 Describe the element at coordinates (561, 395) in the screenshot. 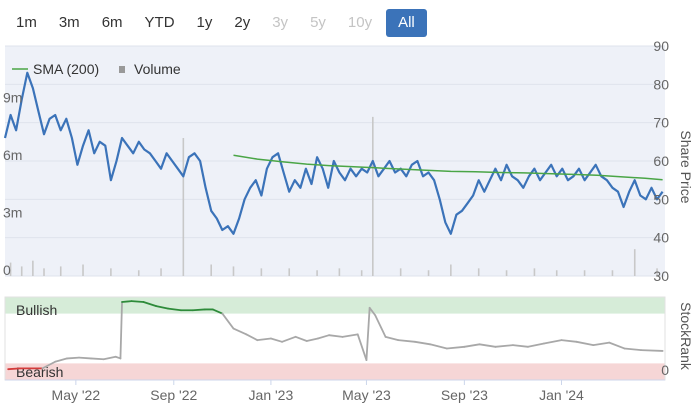

I see `x-tick-label-5: Jan '24` at that location.